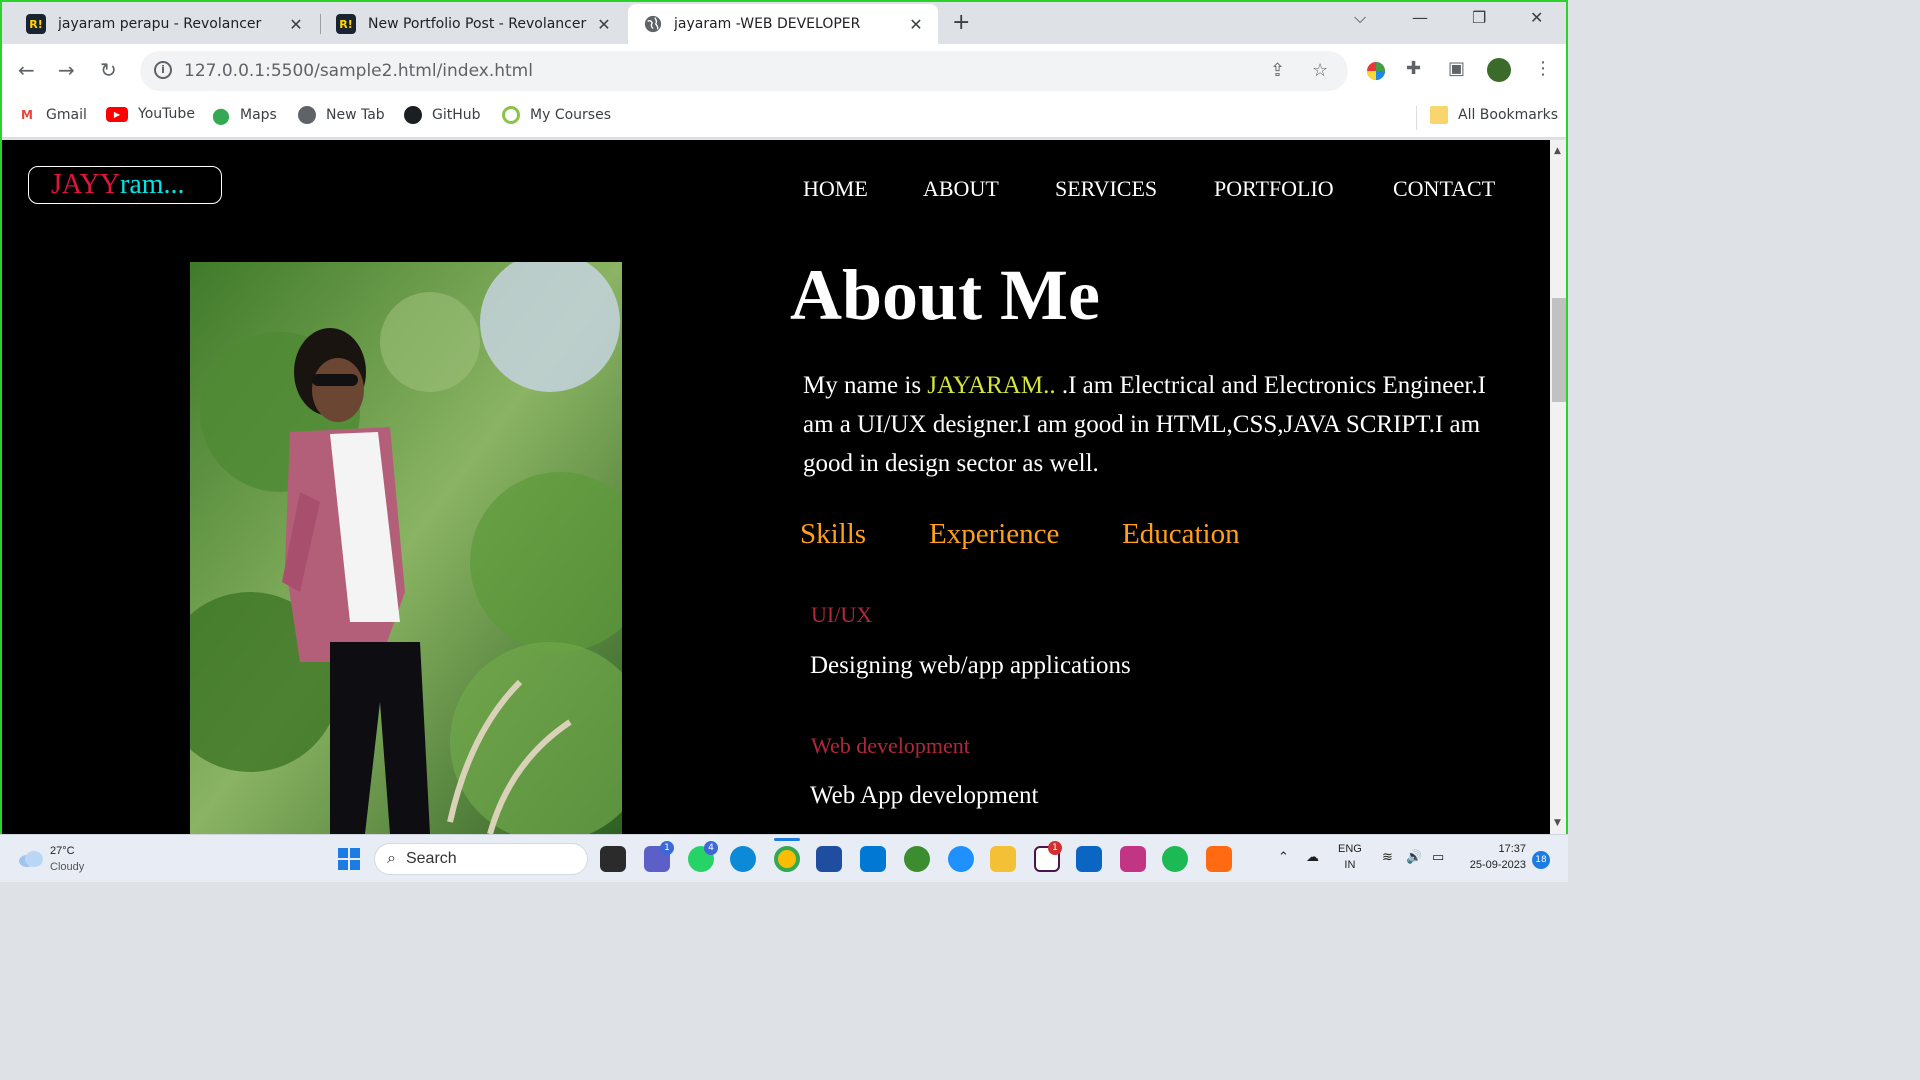 The height and width of the screenshot is (1080, 1920). What do you see at coordinates (1274, 189) in the screenshot?
I see `nav-portfolio: PORTFOLIO` at bounding box center [1274, 189].